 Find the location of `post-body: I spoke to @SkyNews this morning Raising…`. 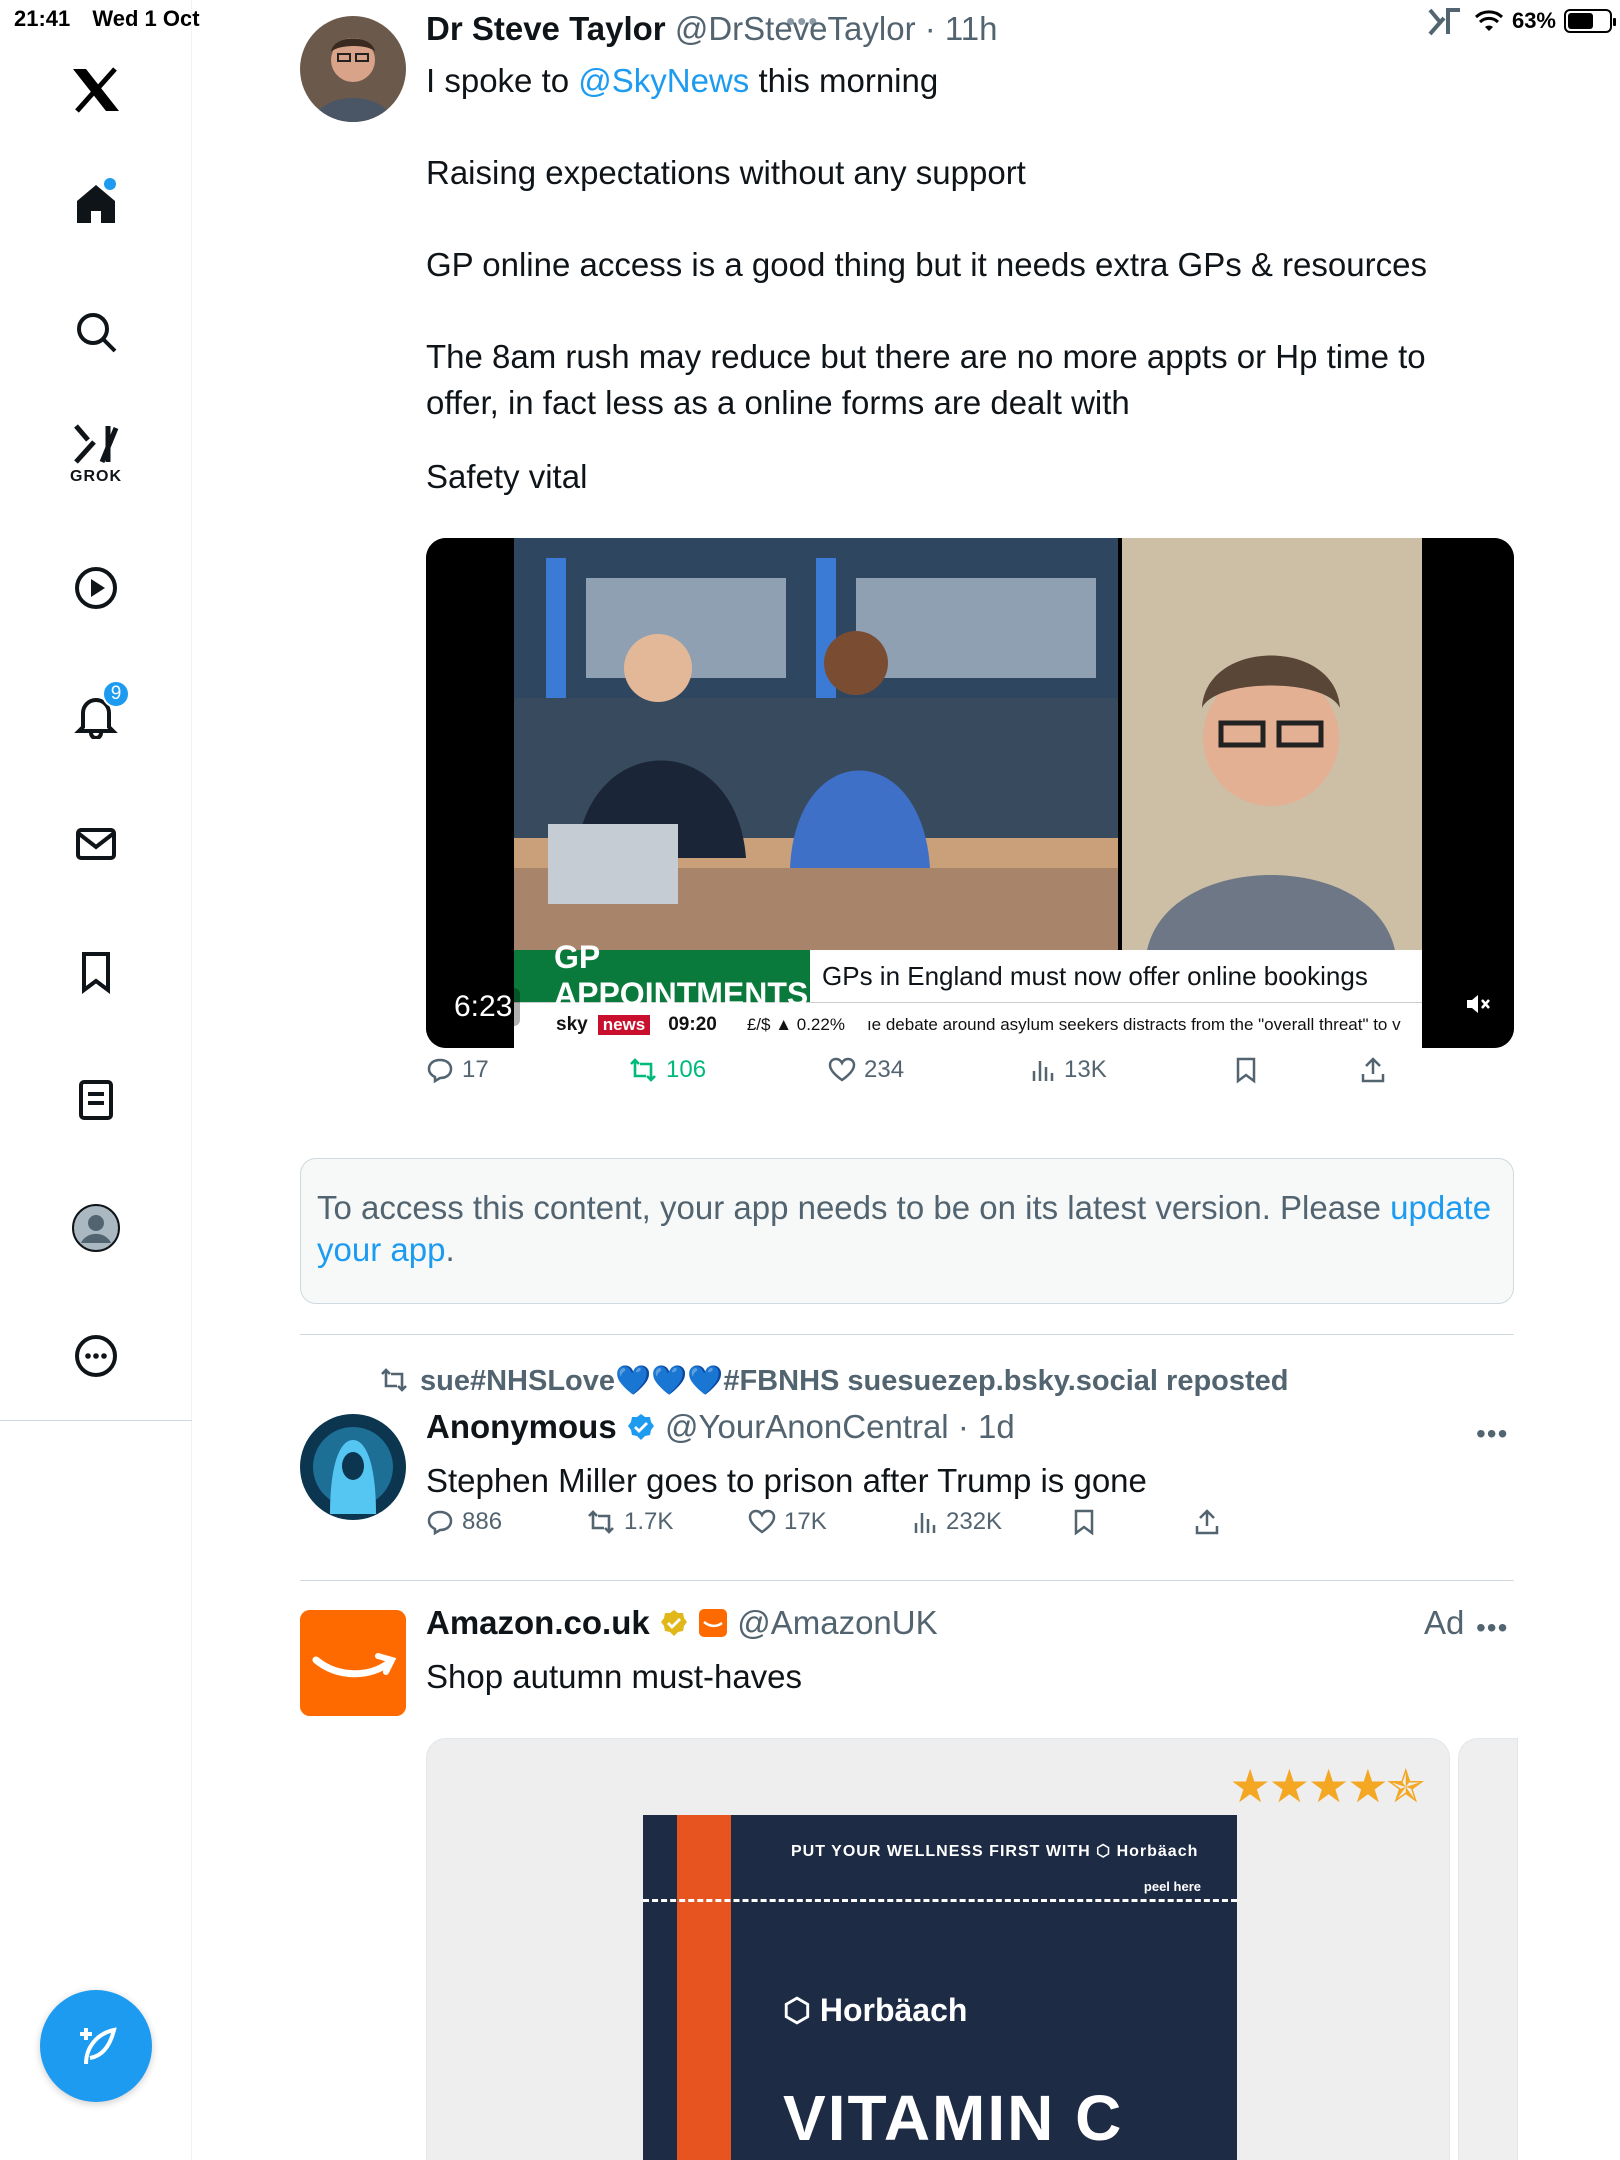

post-body: I spoke to @SkyNews this morning Raising… is located at coordinates (971, 279).